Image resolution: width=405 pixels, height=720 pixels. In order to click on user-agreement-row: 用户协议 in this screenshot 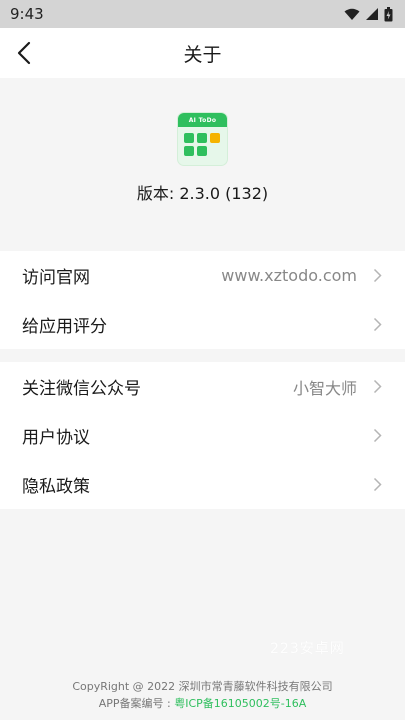, I will do `click(202, 435)`.